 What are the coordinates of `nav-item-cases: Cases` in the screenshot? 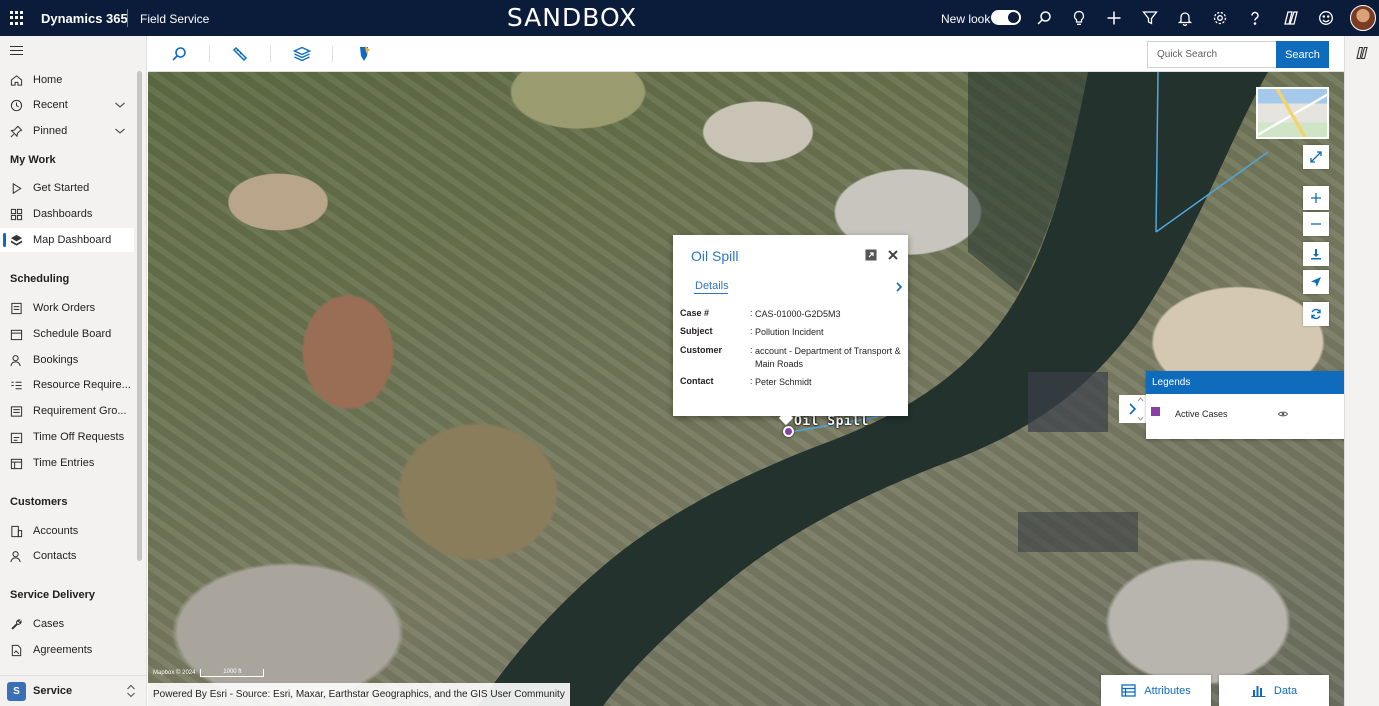 It's located at (67, 624).